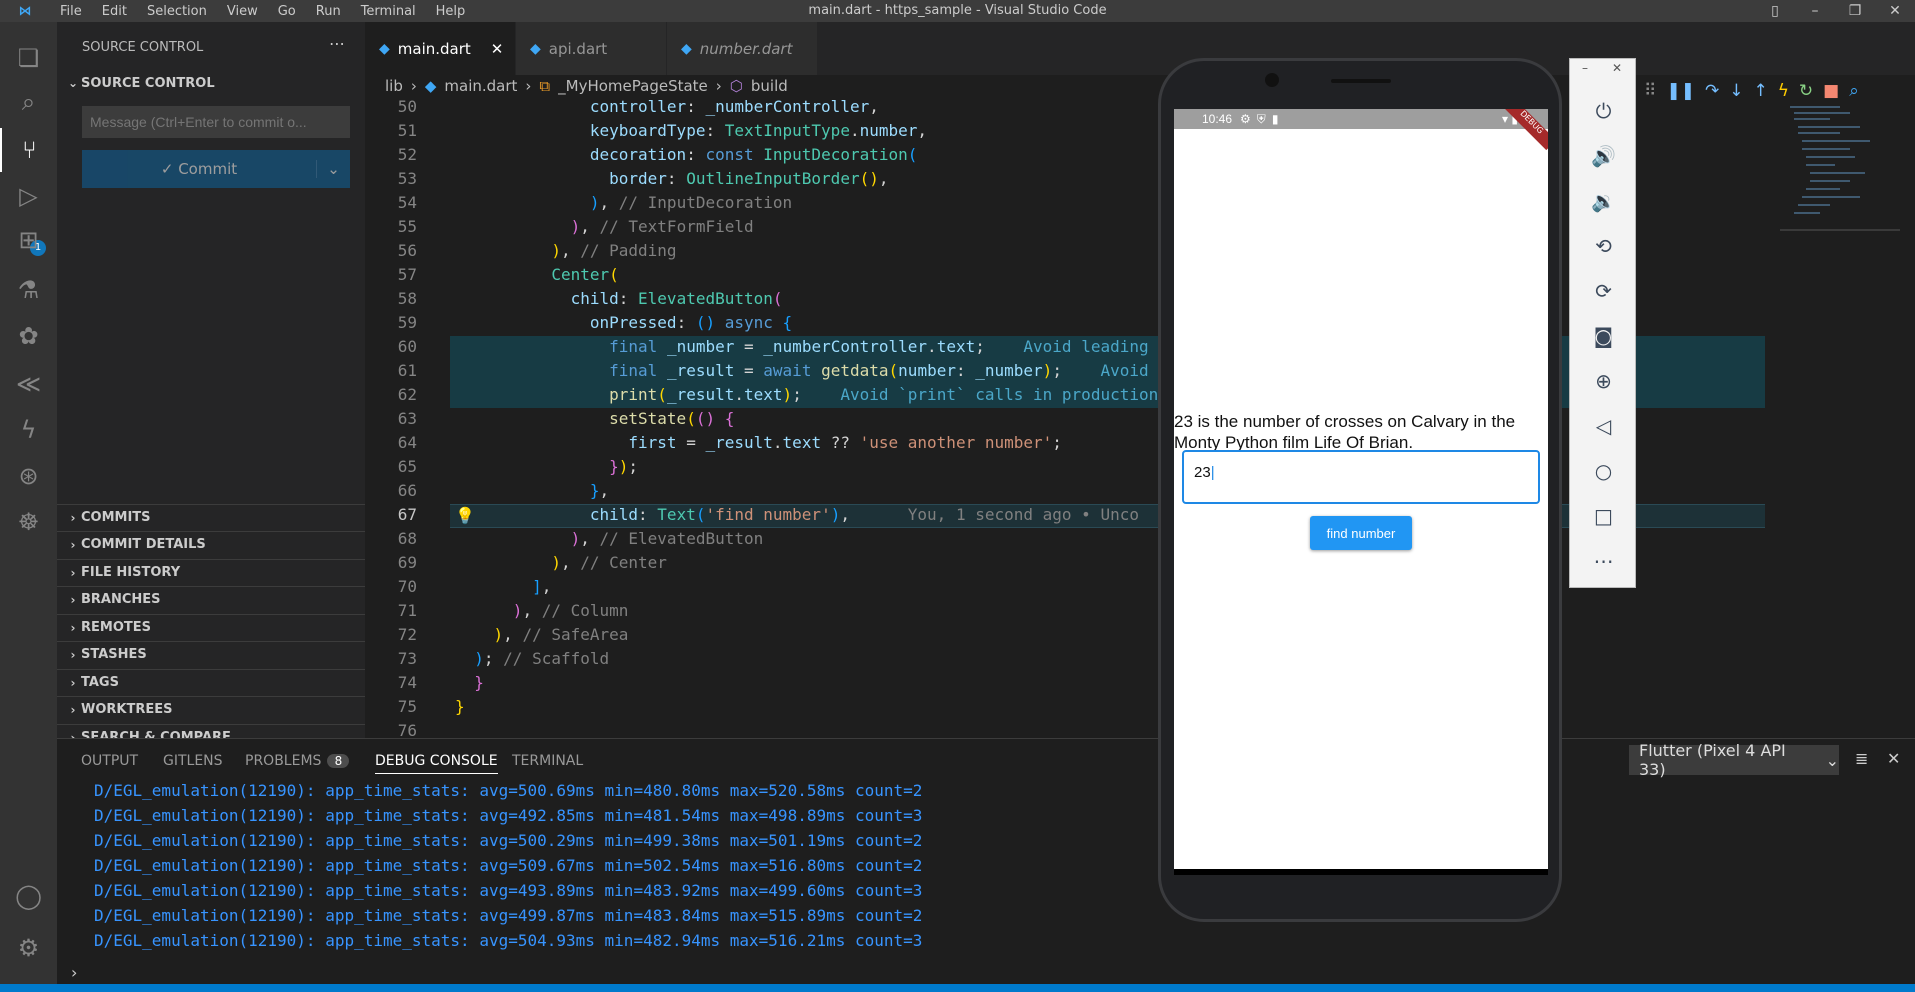 The image size is (1915, 992). I want to click on vscode-logo-icon: ⋈, so click(25, 11).